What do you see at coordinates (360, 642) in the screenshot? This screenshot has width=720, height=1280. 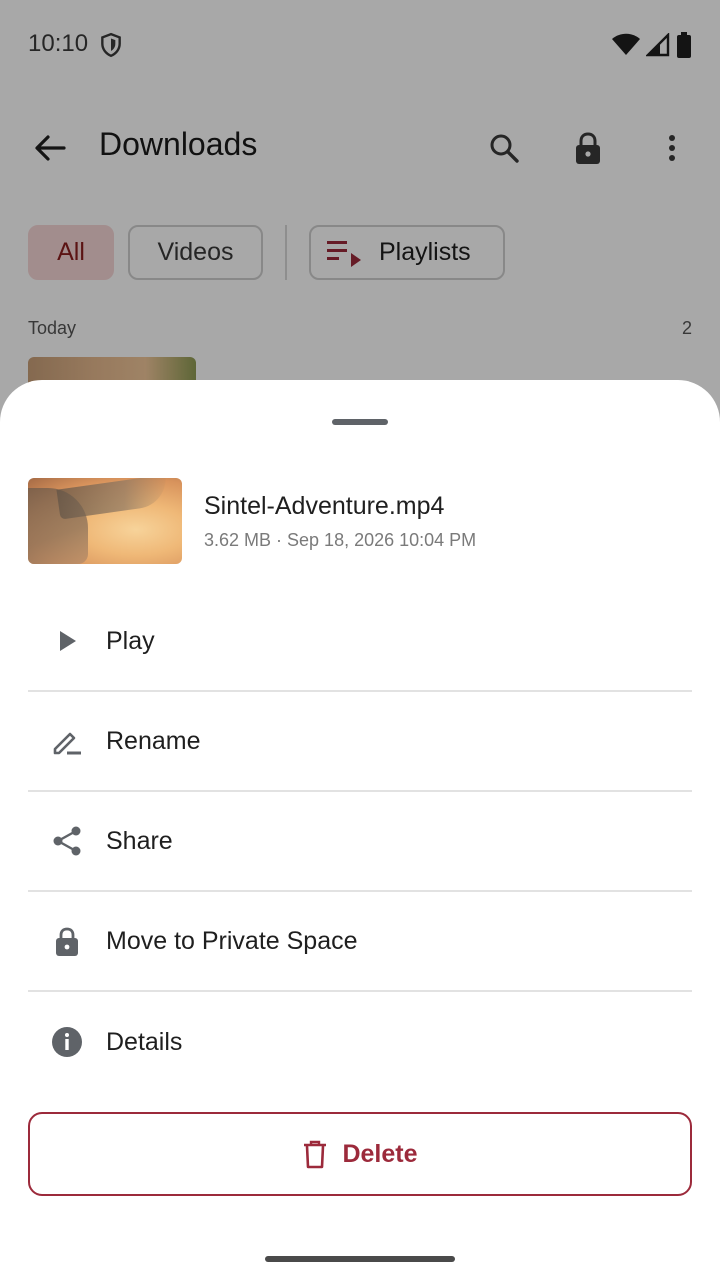 I see `play-action: Play` at bounding box center [360, 642].